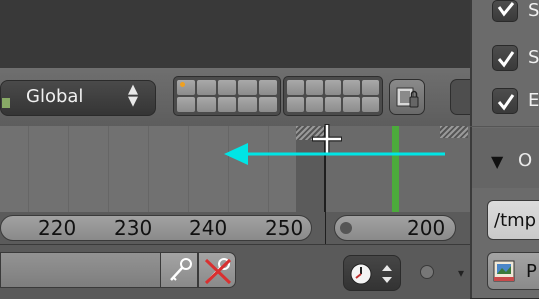  What do you see at coordinates (525, 160) in the screenshot?
I see `output-section-title: O` at bounding box center [525, 160].